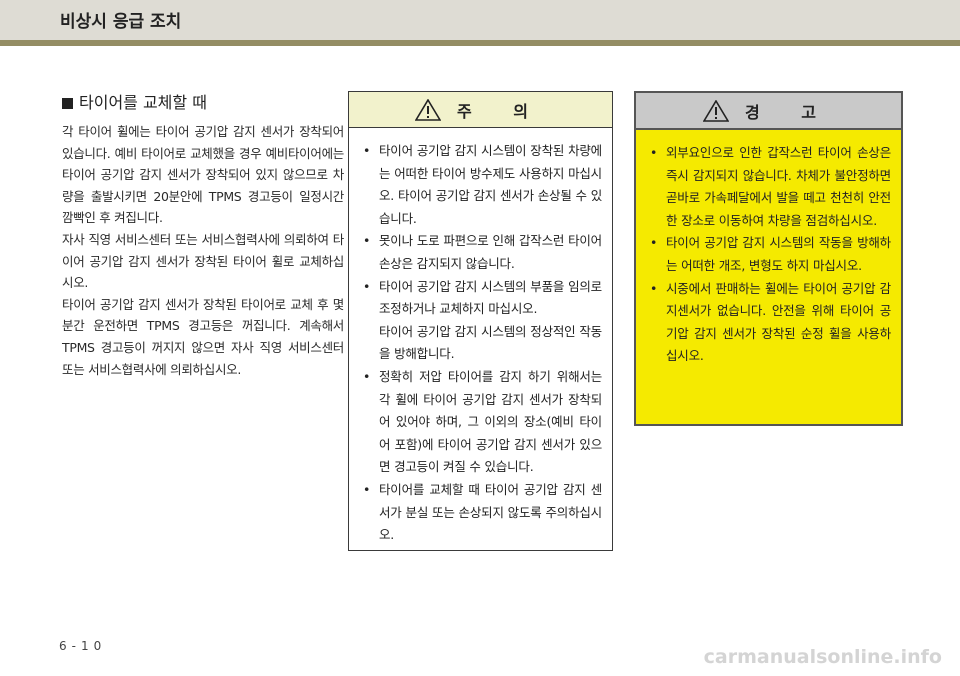 This screenshot has height=676, width=960. I want to click on caution-item: • 못이나 도로 파편으로 인해 갑작스런 타이어 손상은 감지되지 않습니다., so click(482, 252).